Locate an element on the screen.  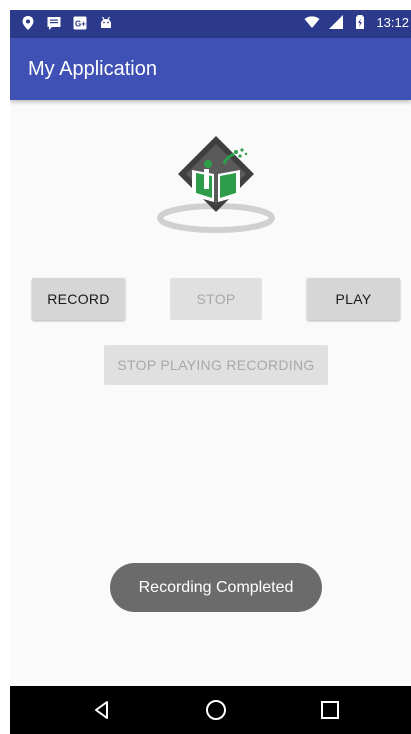
toast-message: Recording Completed is located at coordinates (216, 587).